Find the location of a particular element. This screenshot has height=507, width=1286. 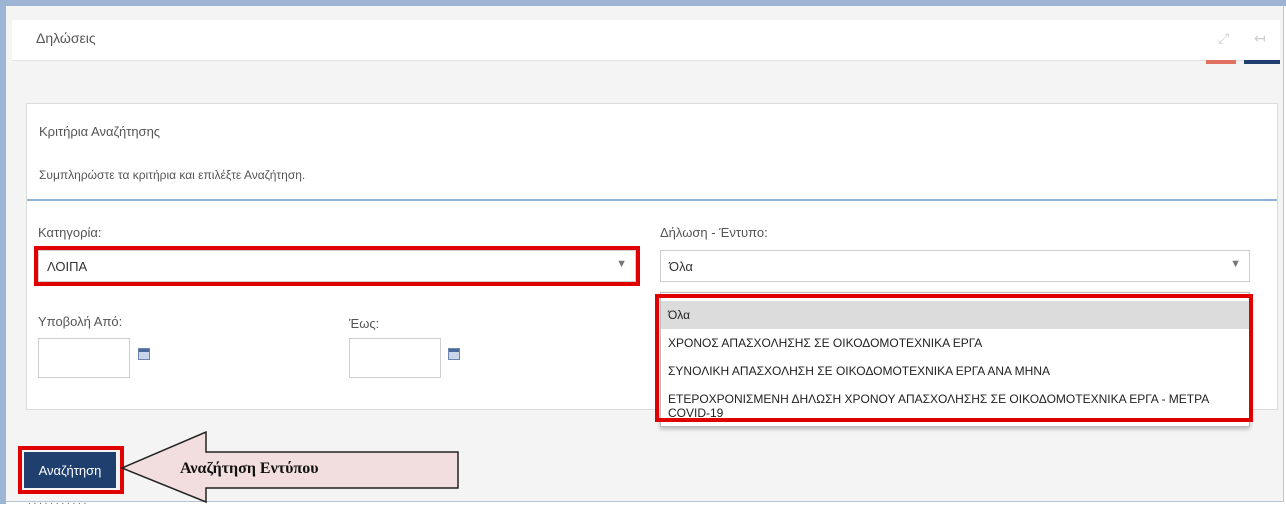

dropdown-highlight-box is located at coordinates (954, 358).